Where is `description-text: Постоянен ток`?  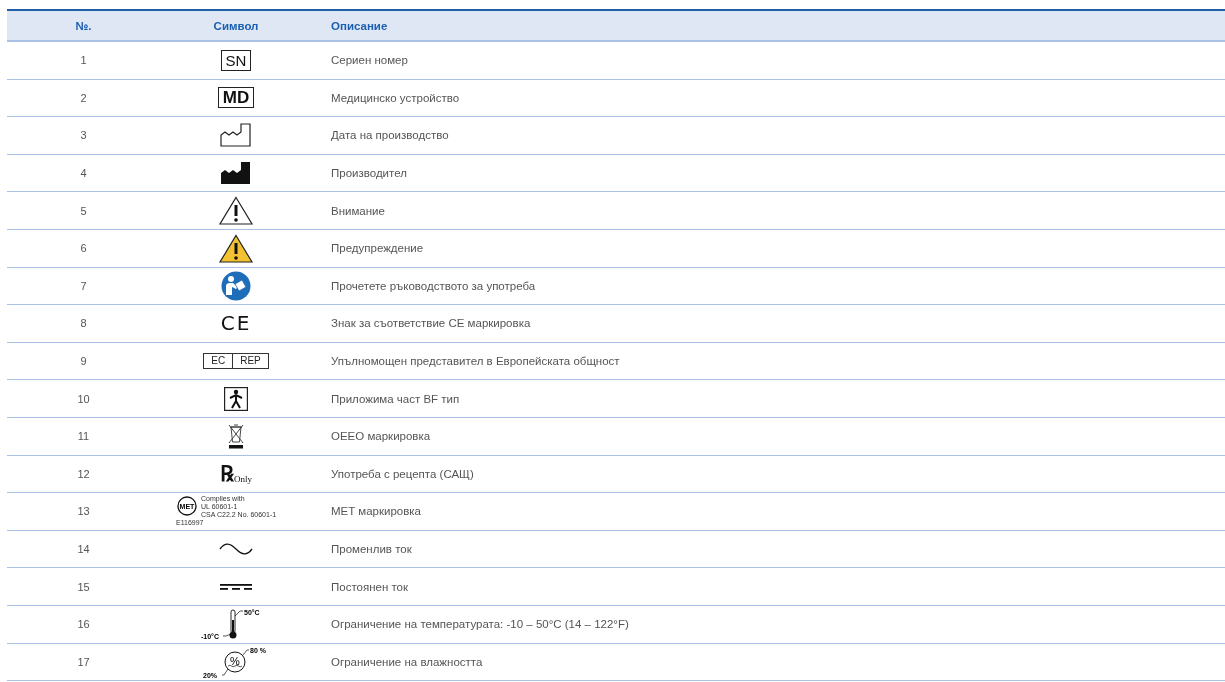 description-text: Постоянен ток is located at coordinates (370, 586).